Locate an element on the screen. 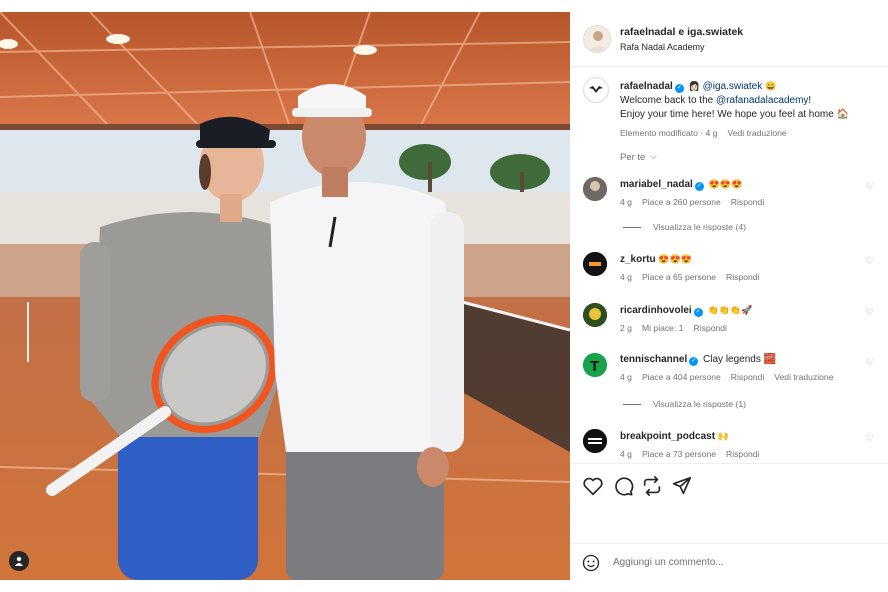 The image size is (888, 592). tennischannel-avatar: T is located at coordinates (595, 365).